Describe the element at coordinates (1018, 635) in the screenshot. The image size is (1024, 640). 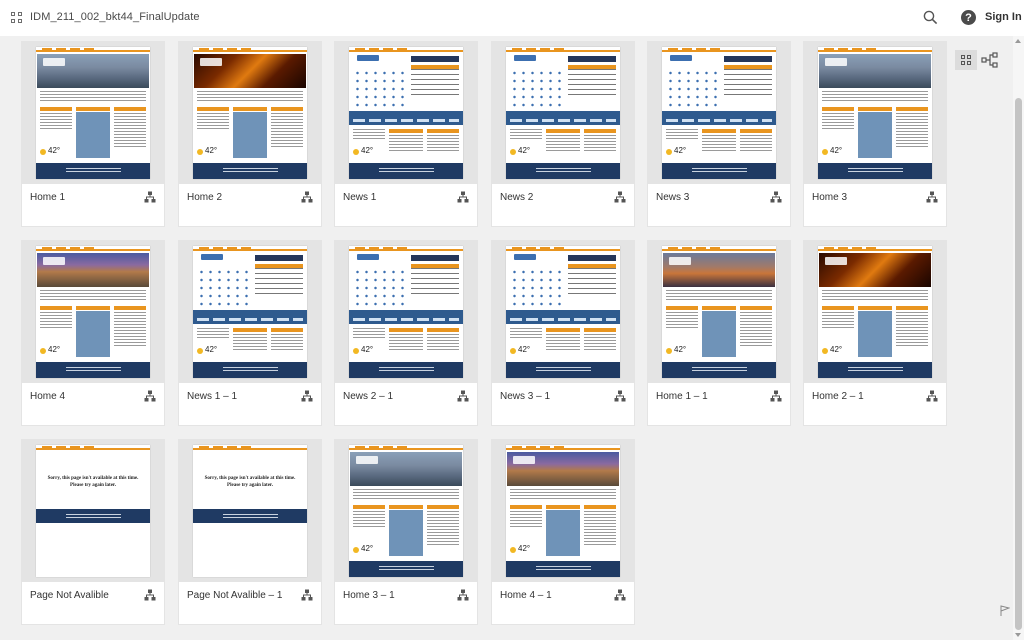
I see `scroll-down-arrow-icon` at that location.